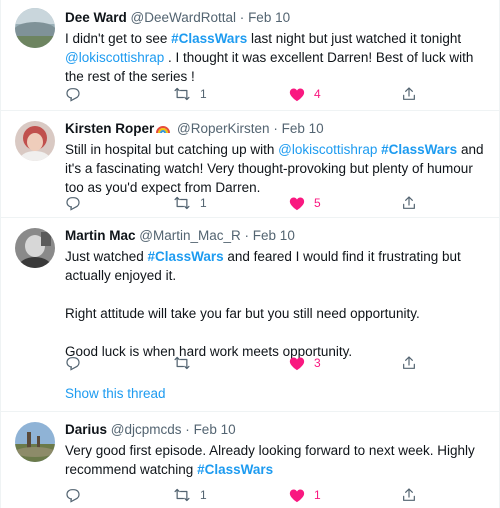 Image resolution: width=500 pixels, height=508 pixels. What do you see at coordinates (115, 393) in the screenshot?
I see `show-thread-link: Show this thread` at bounding box center [115, 393].